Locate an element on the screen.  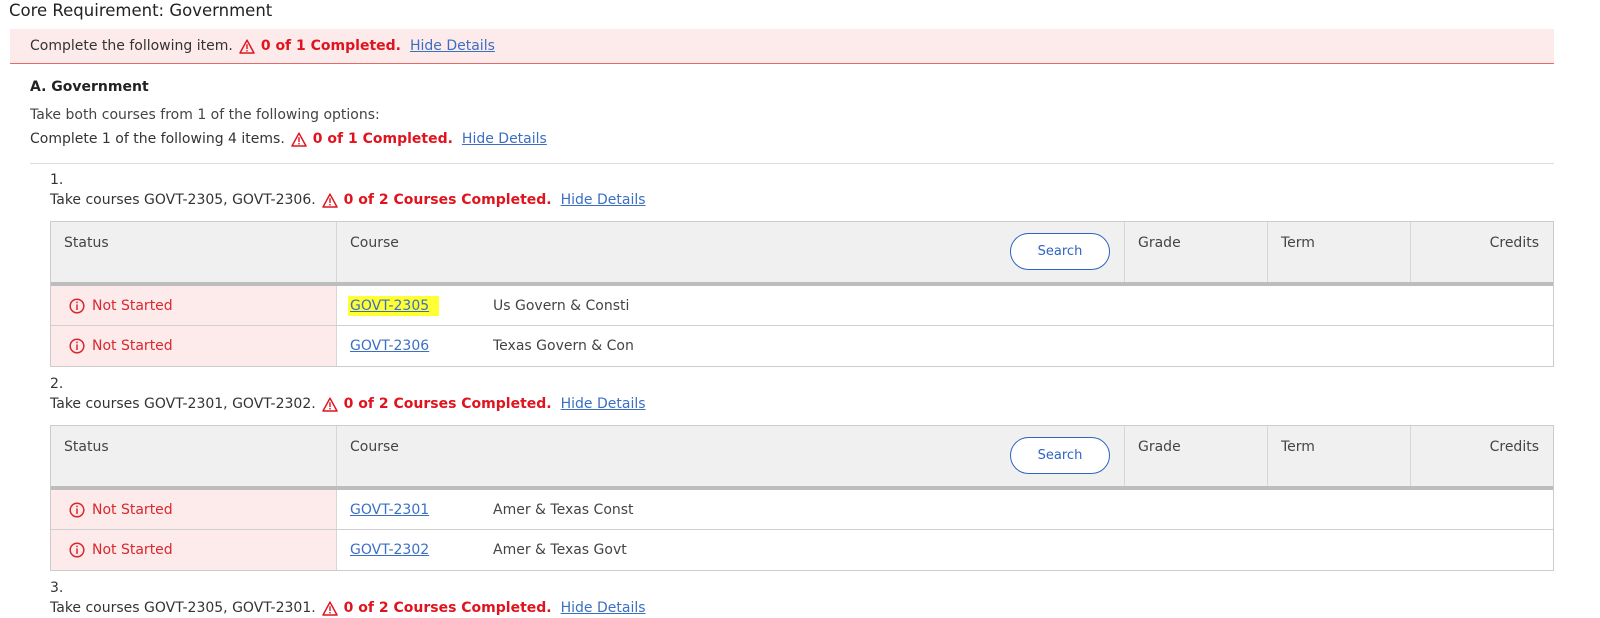
course-code-link: GOVT-2301 is located at coordinates (421, 510).